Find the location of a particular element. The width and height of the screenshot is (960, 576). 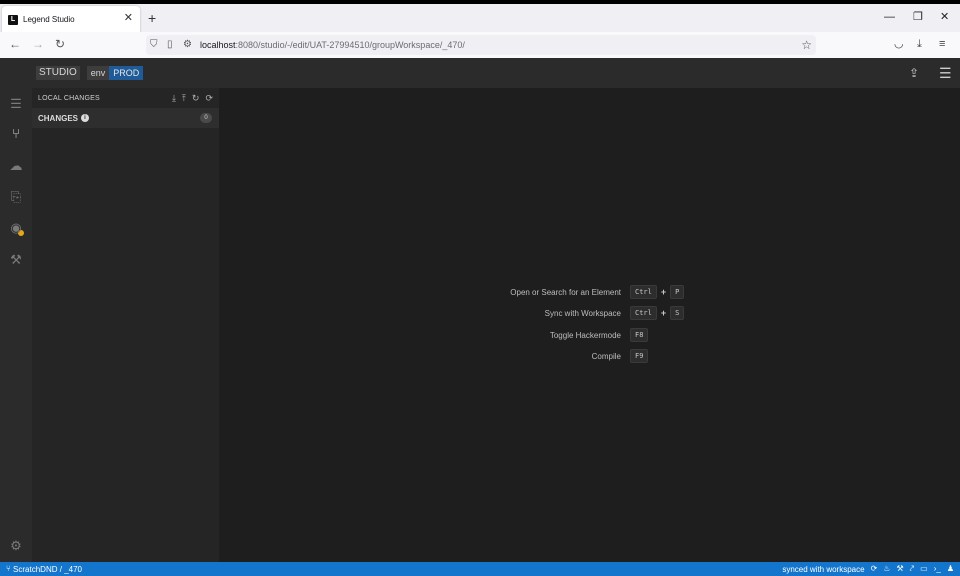

status-right: synced with workspace ⟳ ♨ ⚒ ⤤ ▭ ›_ ♟ is located at coordinates (868, 569).